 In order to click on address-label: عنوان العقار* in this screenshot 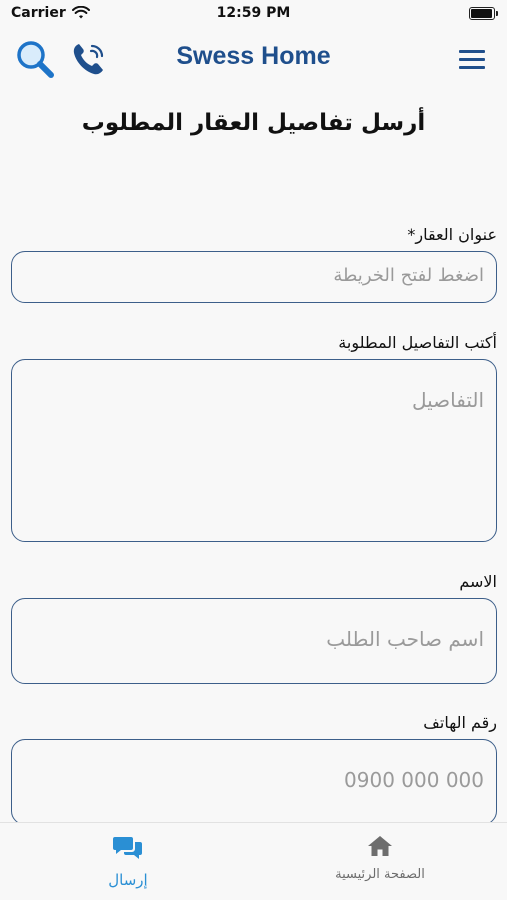, I will do `click(452, 234)`.